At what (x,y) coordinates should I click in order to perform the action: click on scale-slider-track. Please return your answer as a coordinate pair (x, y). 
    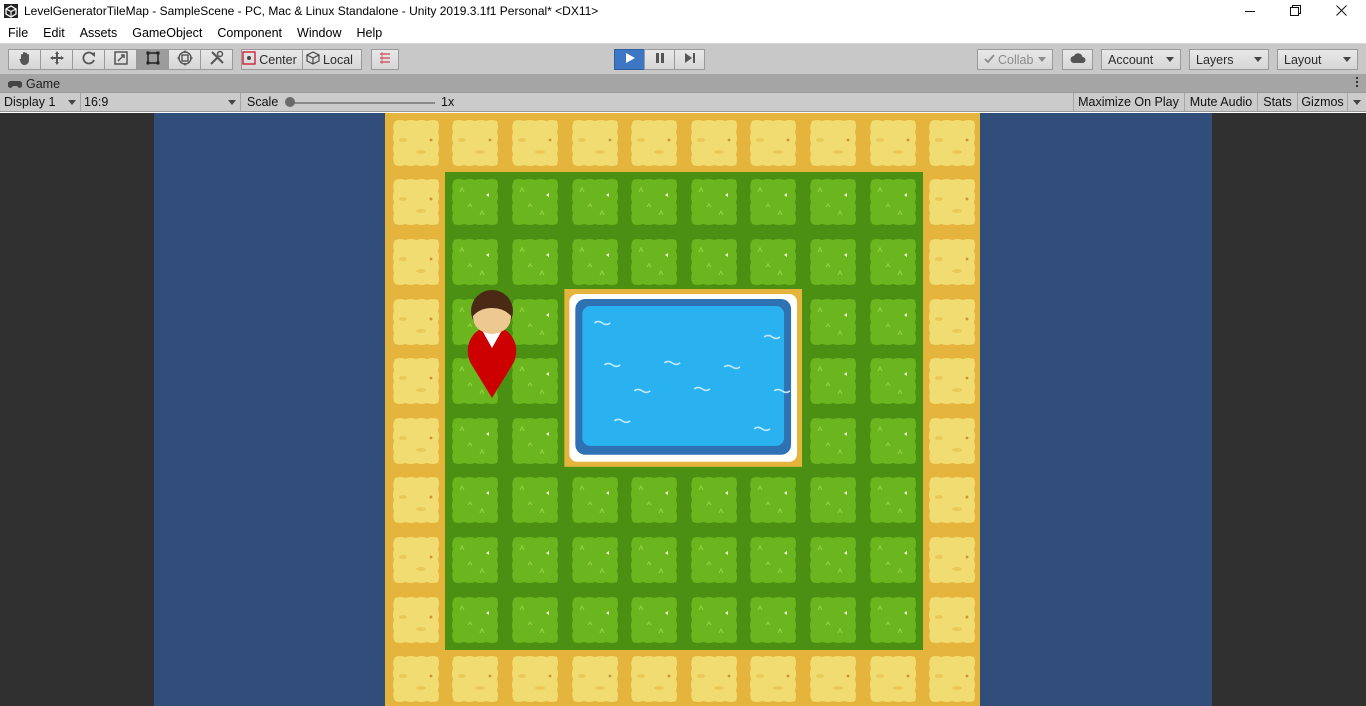
    Looking at the image, I should click on (362, 103).